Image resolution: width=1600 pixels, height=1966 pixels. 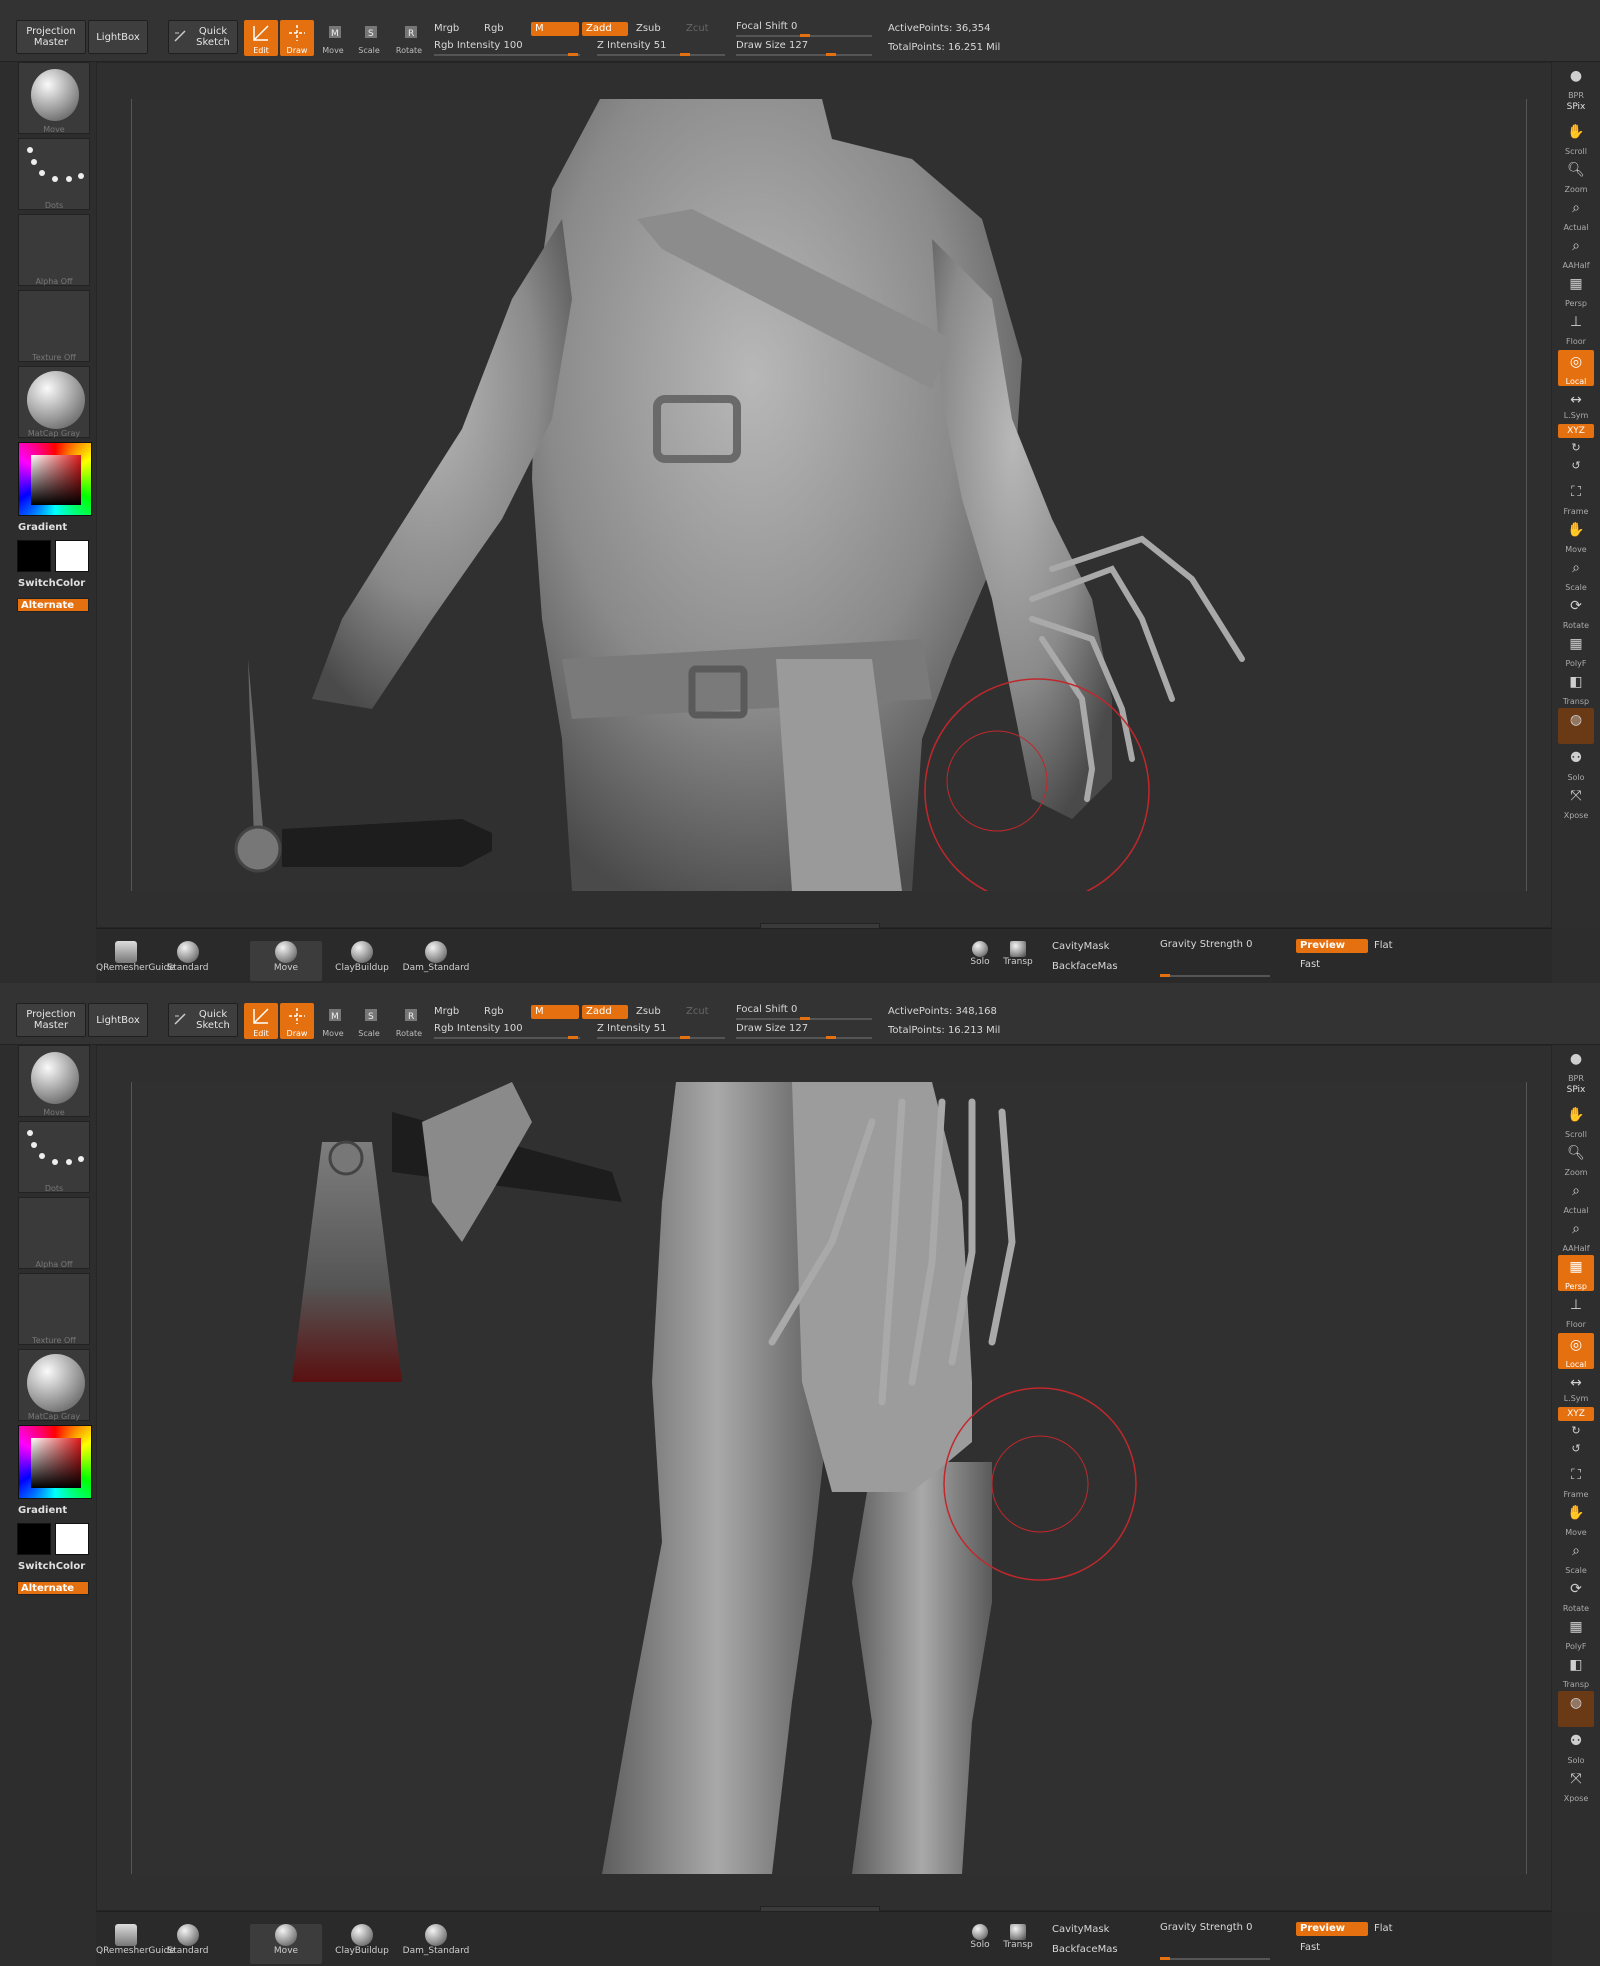 I want to click on xyz-button: XYZ, so click(x=1576, y=1414).